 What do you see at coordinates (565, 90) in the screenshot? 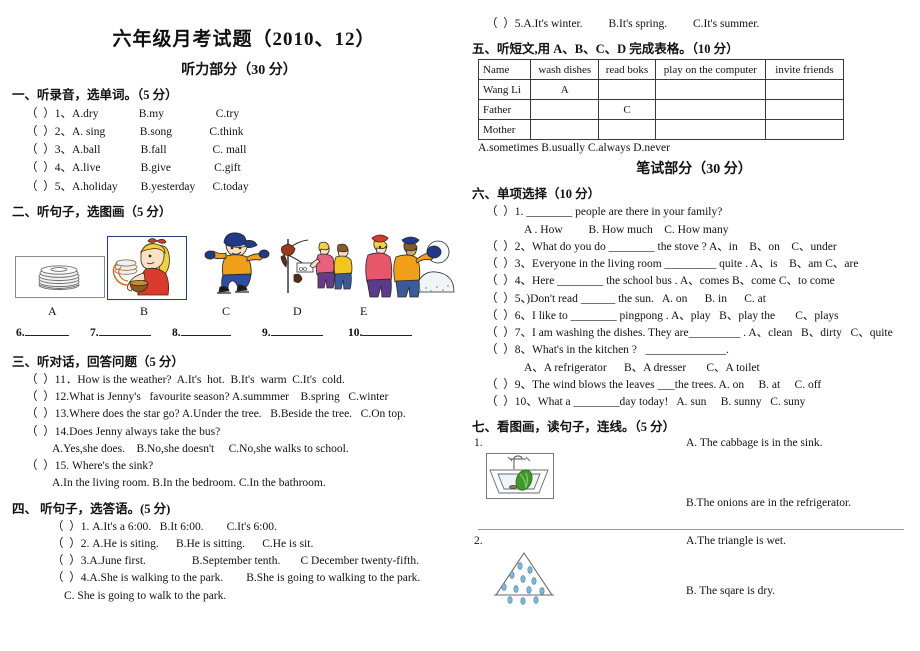
I see `table-cell: A` at bounding box center [565, 90].